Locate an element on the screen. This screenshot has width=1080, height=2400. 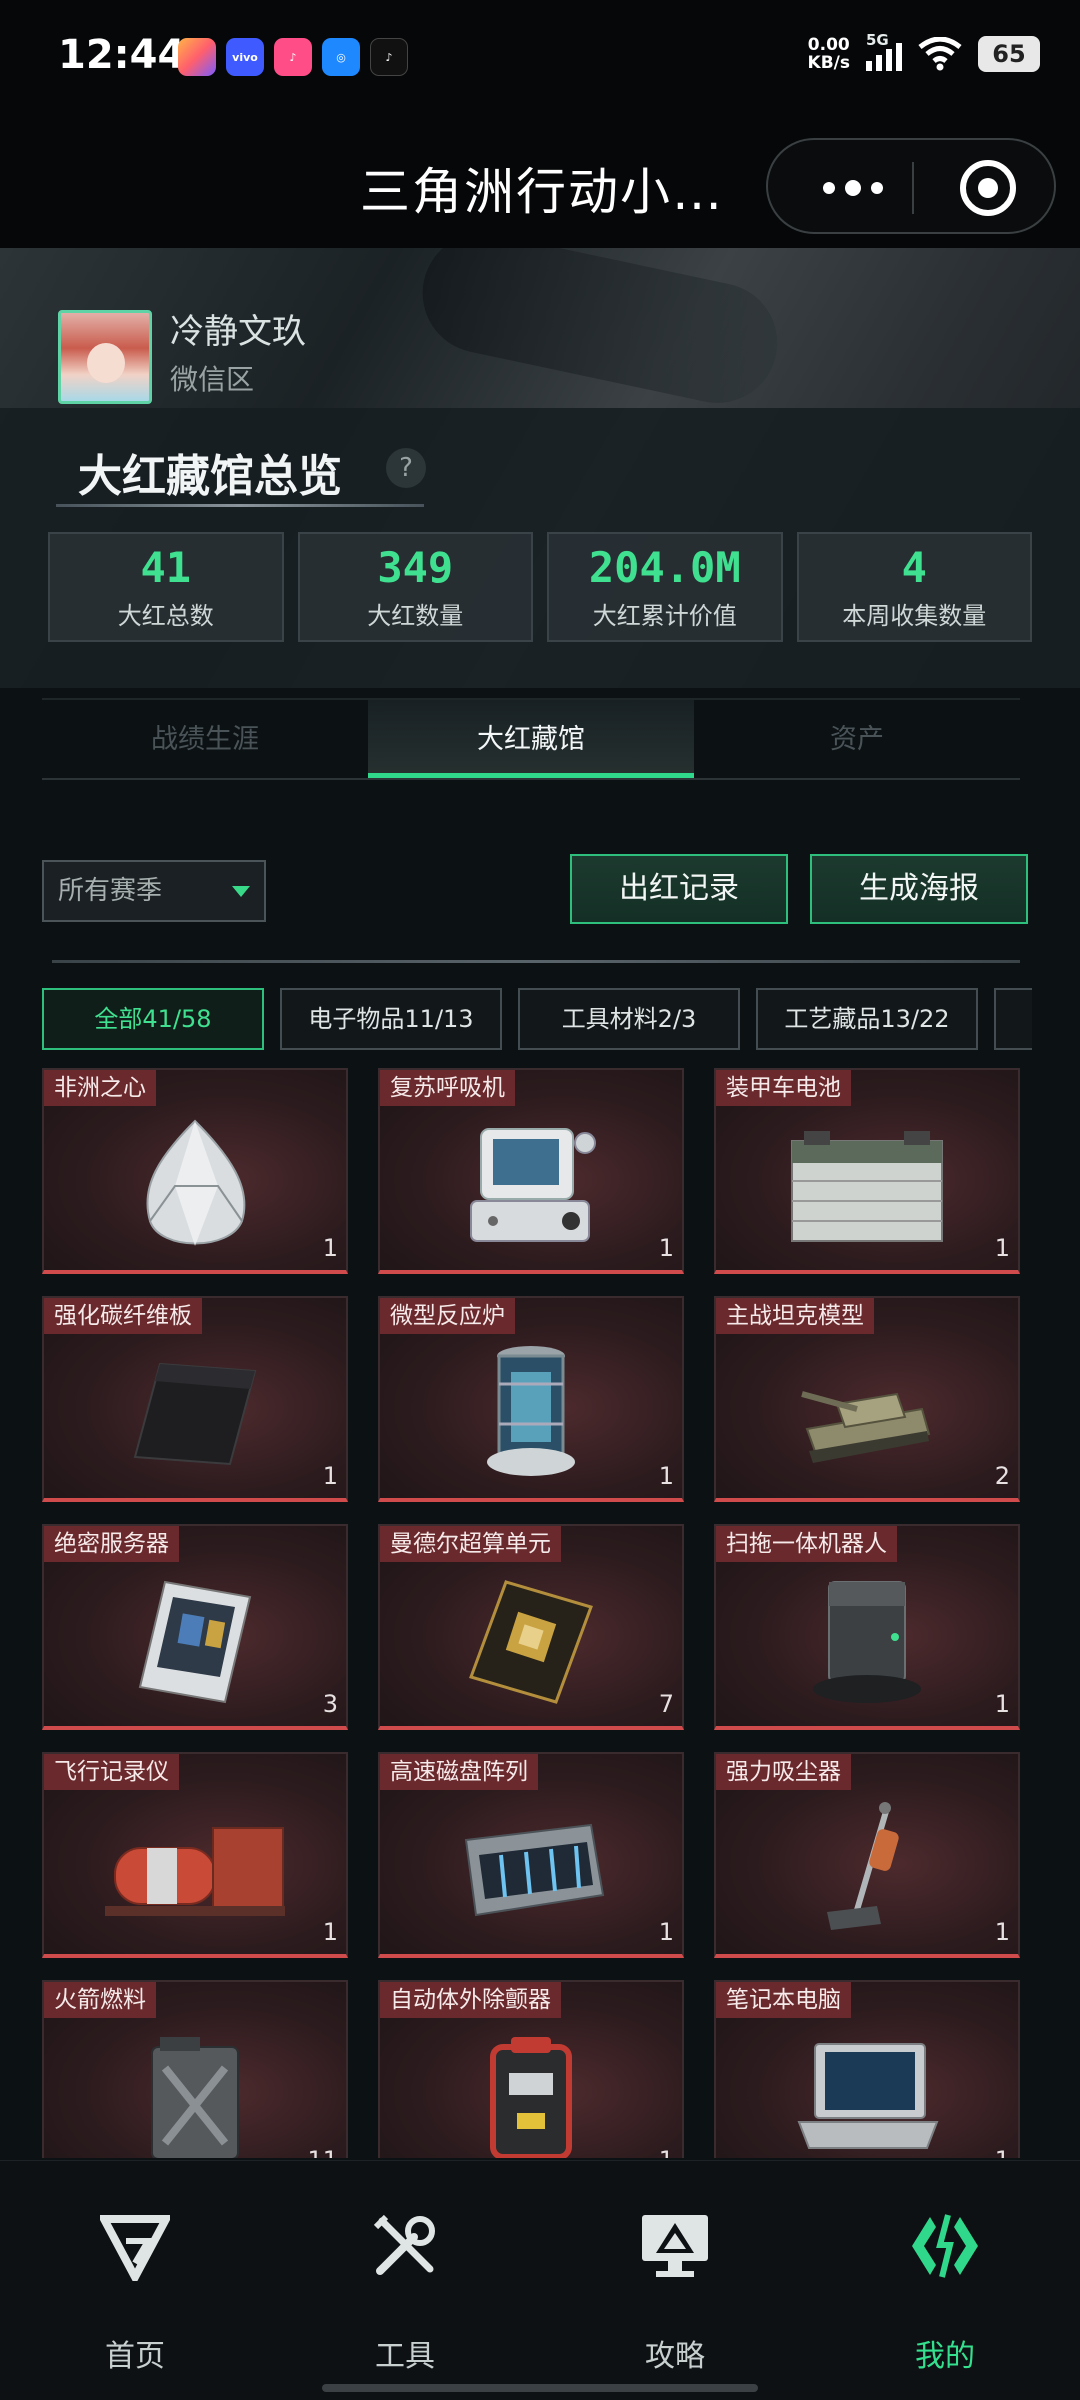
ventilator-icon is located at coordinates (533, 1185).